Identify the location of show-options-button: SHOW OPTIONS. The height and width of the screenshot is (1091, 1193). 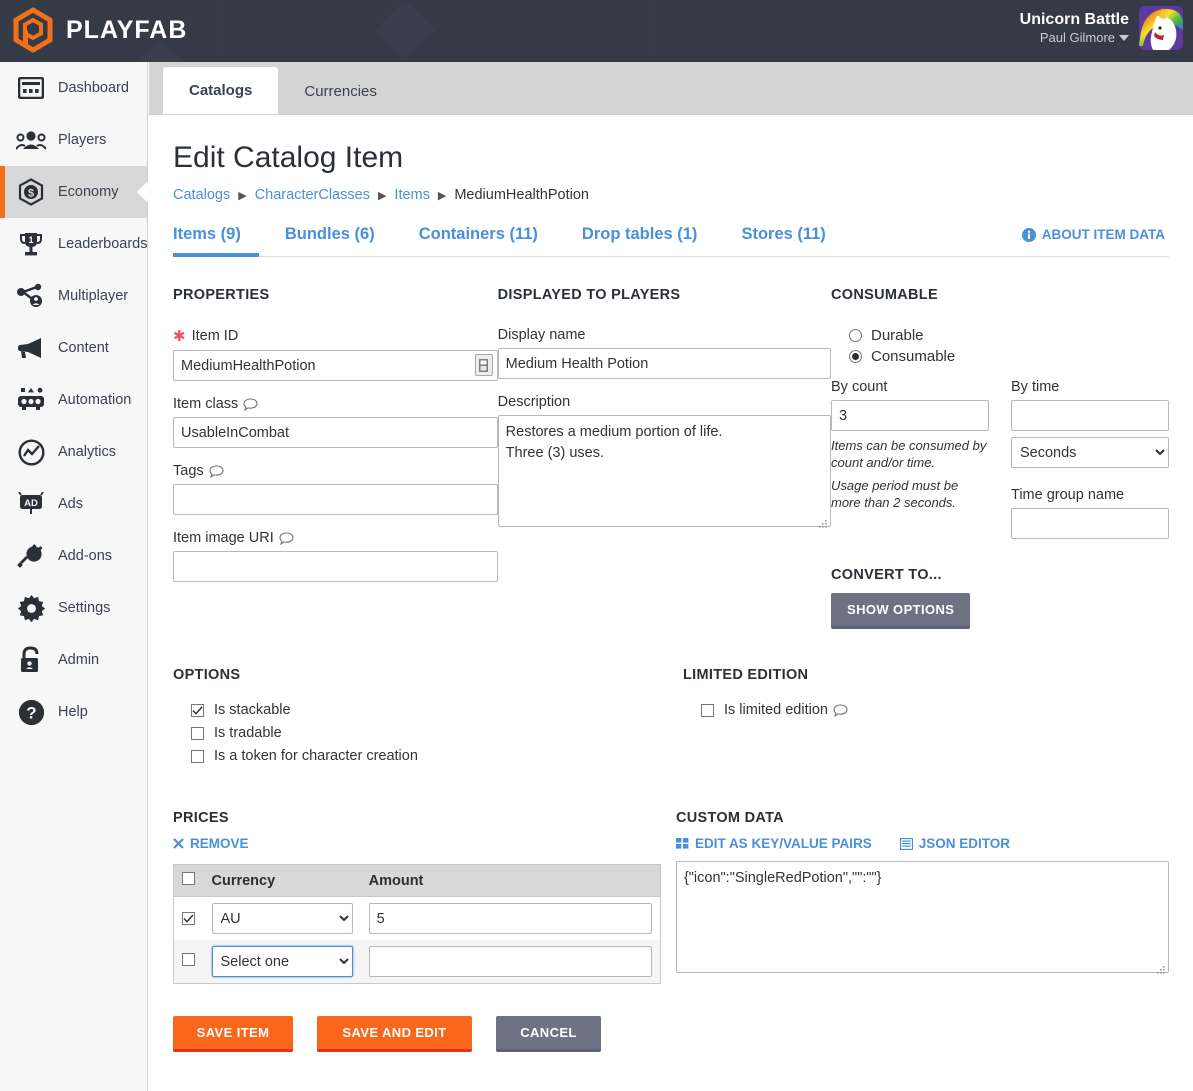
(901, 611).